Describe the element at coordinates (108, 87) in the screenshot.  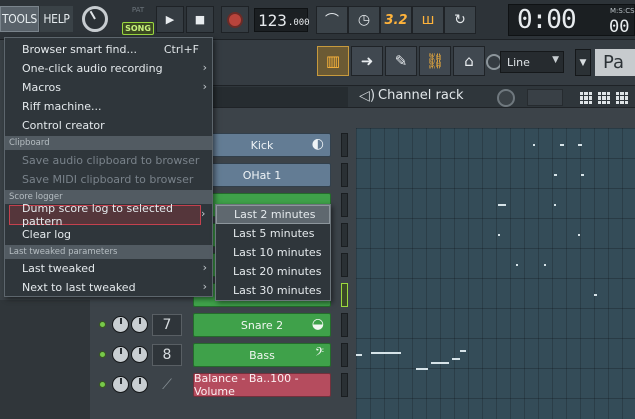
I see `menu-item-macros: Macros ›` at that location.